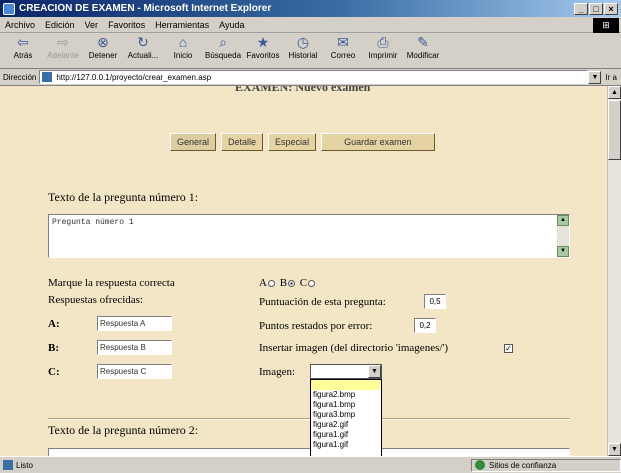 The width and height of the screenshot is (621, 473). What do you see at coordinates (346, 415) in the screenshot?
I see `image-option: figura3.bmp` at bounding box center [346, 415].